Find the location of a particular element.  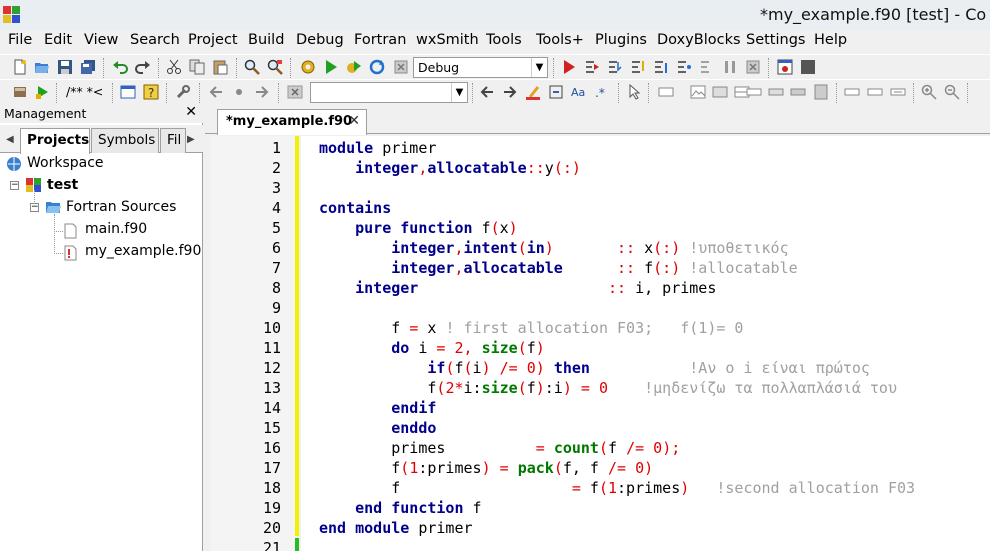

dialog-icon is located at coordinates (898, 92).